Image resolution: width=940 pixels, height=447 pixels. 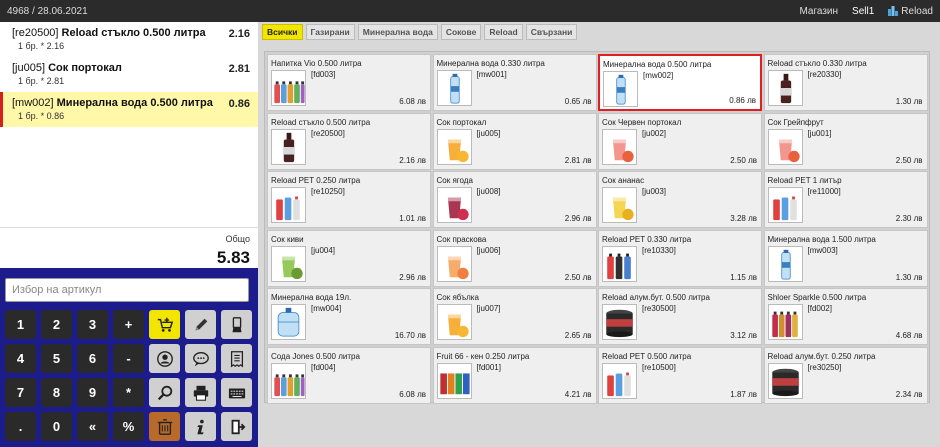 I want to click on printer-button, so click(x=200, y=392).